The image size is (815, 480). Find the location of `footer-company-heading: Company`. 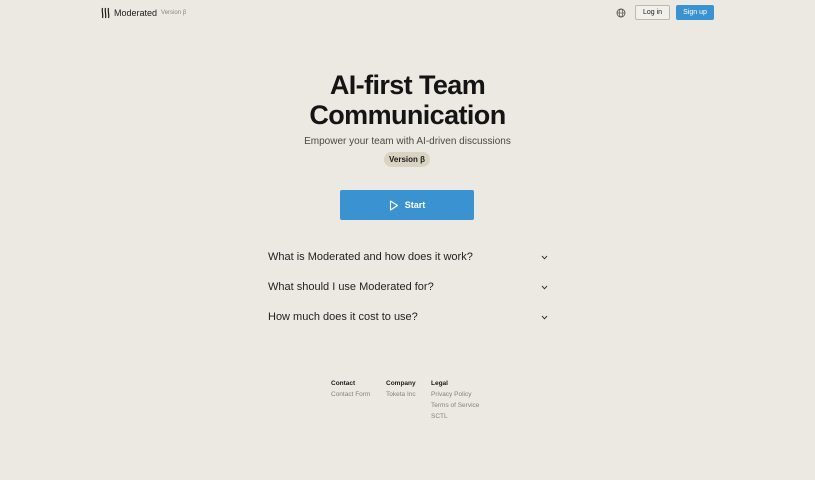

footer-company-heading: Company is located at coordinates (401, 383).